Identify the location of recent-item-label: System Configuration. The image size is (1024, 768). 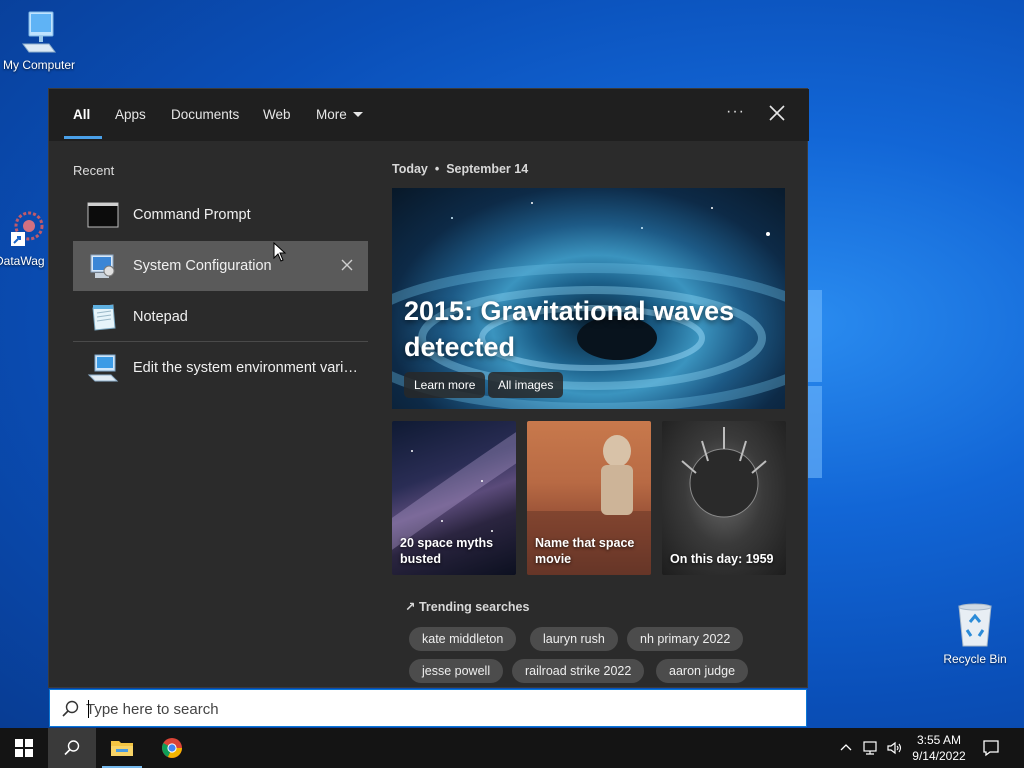
(202, 266).